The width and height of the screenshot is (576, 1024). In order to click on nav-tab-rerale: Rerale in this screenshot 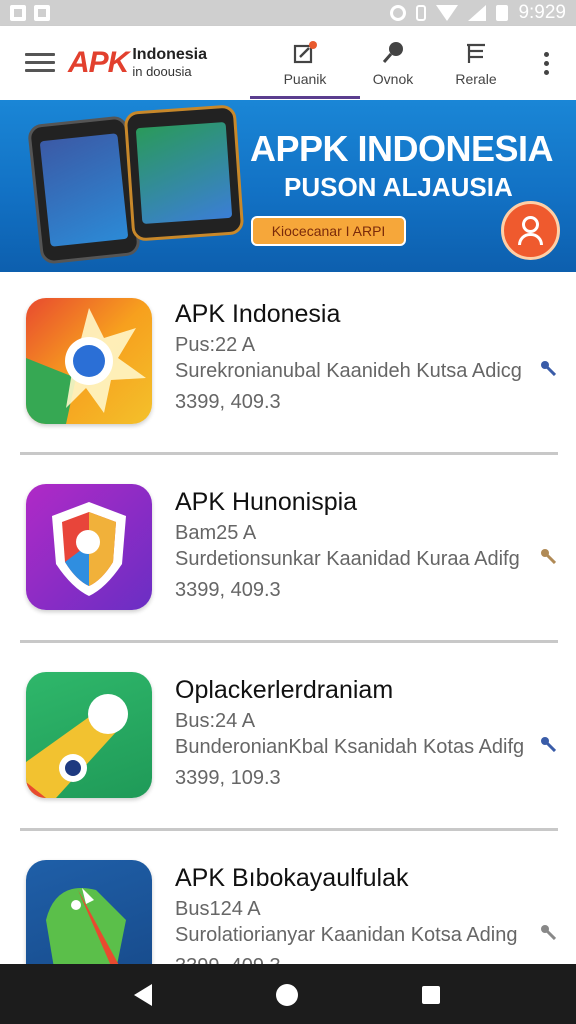, I will do `click(476, 66)`.